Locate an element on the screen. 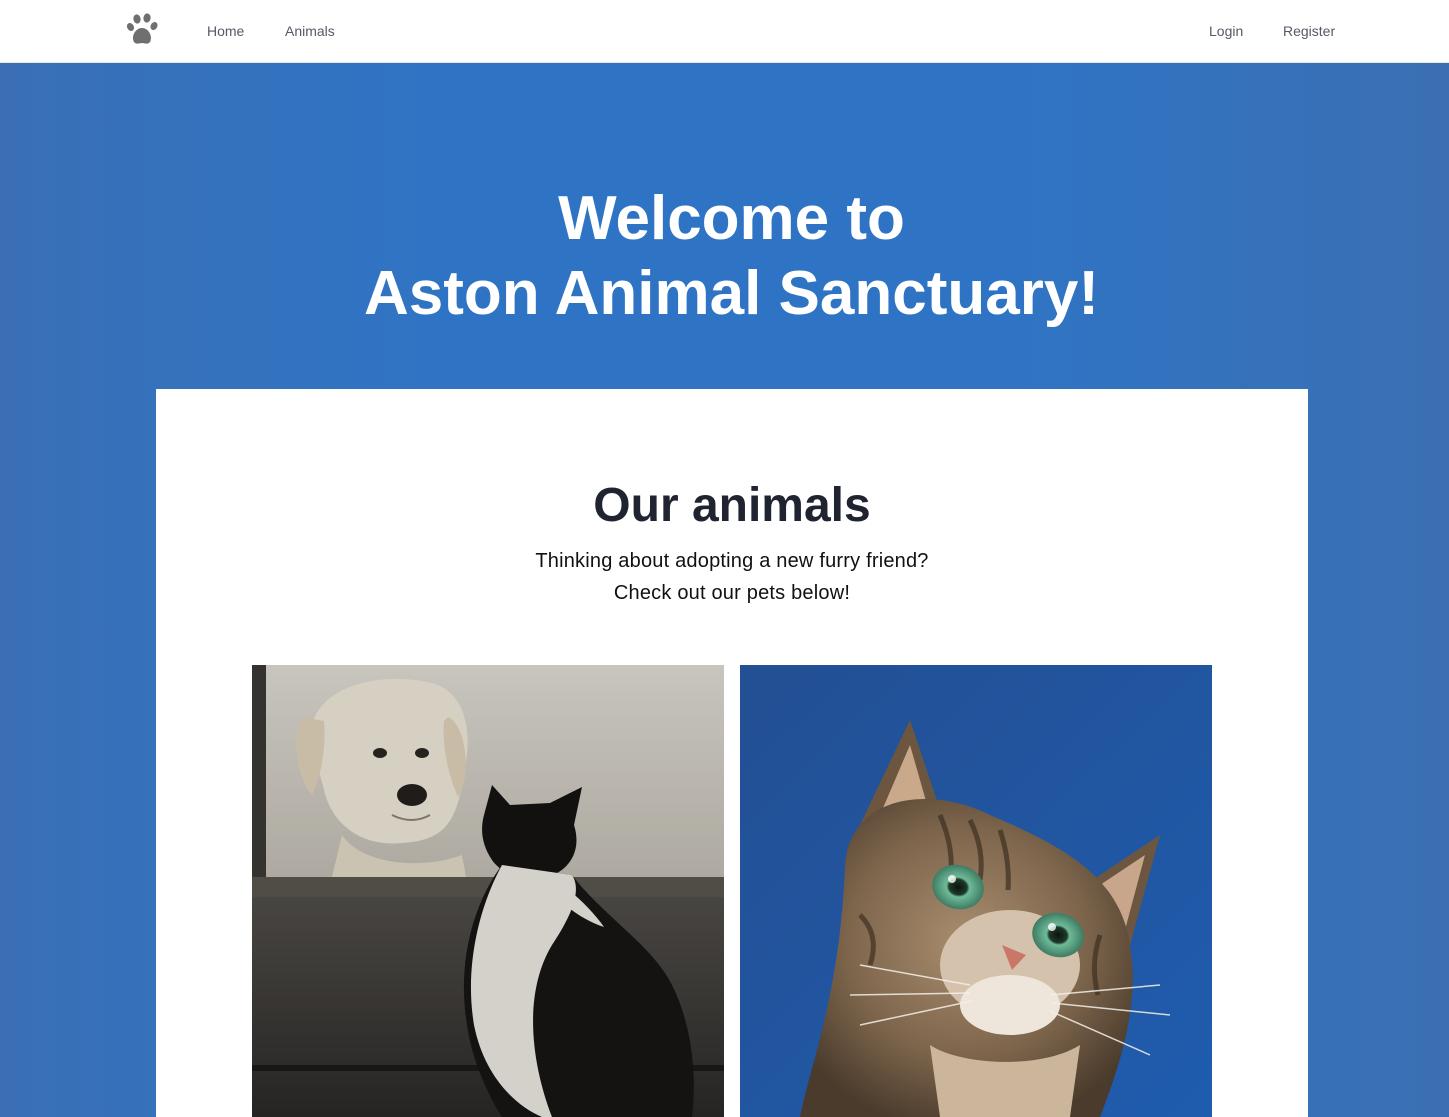  section-subtitle-line2: Check out our pets below! is located at coordinates (732, 593).